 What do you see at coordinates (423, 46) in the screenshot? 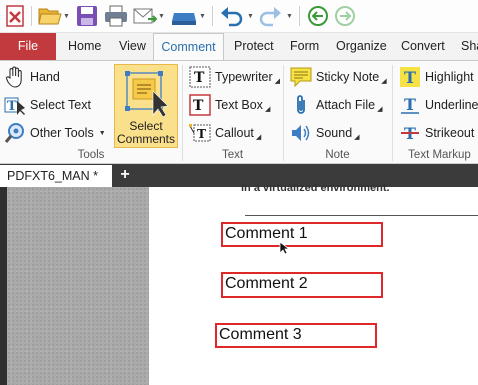
I see `tab-convert: Convert` at bounding box center [423, 46].